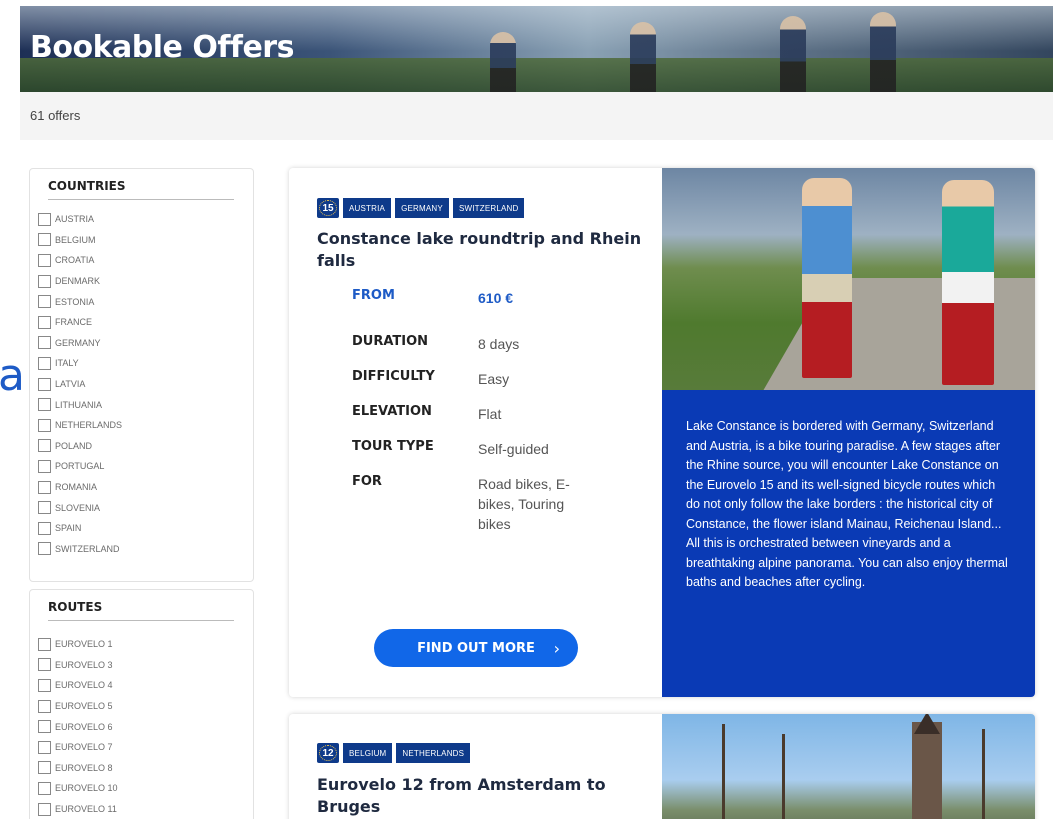 This screenshot has width=1053, height=819. I want to click on offer-title: Constance lake roundtrip and Rhein falls, so click(482, 250).